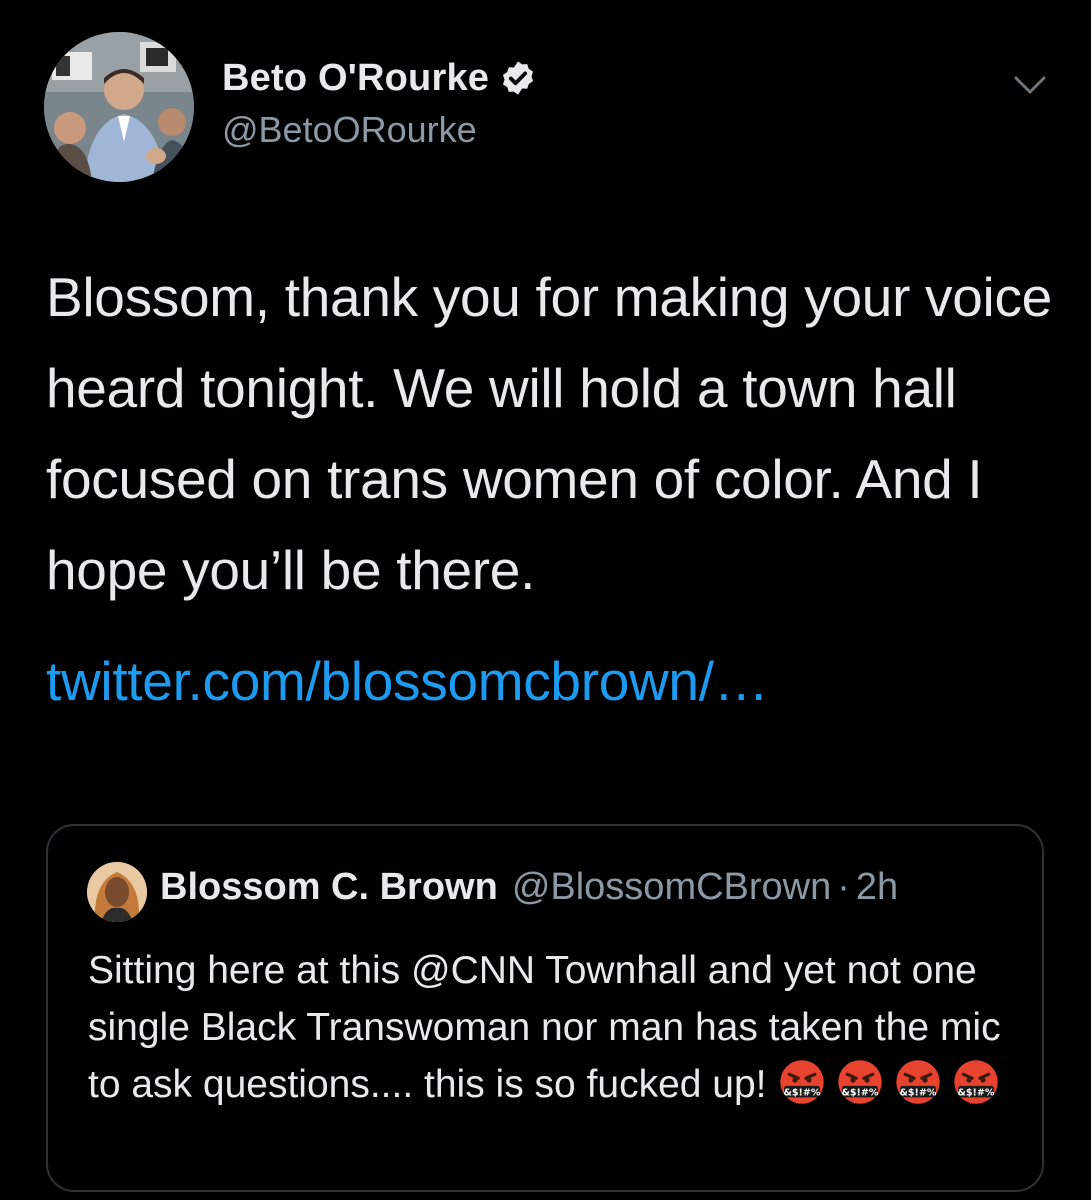 The height and width of the screenshot is (1200, 1091). I want to click on quoted-header: Blossom C. Brown @BlossomCBrown · 2h, so click(529, 887).